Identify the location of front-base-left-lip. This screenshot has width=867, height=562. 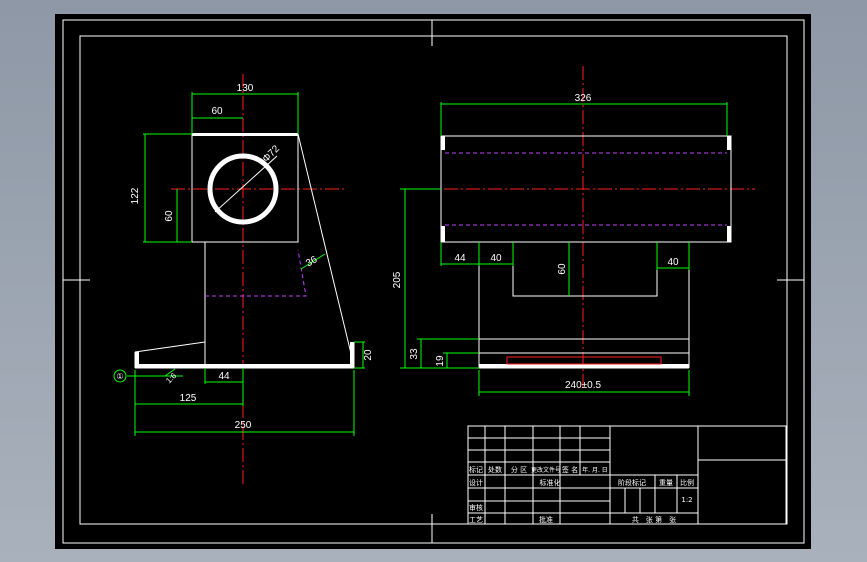
(137, 359).